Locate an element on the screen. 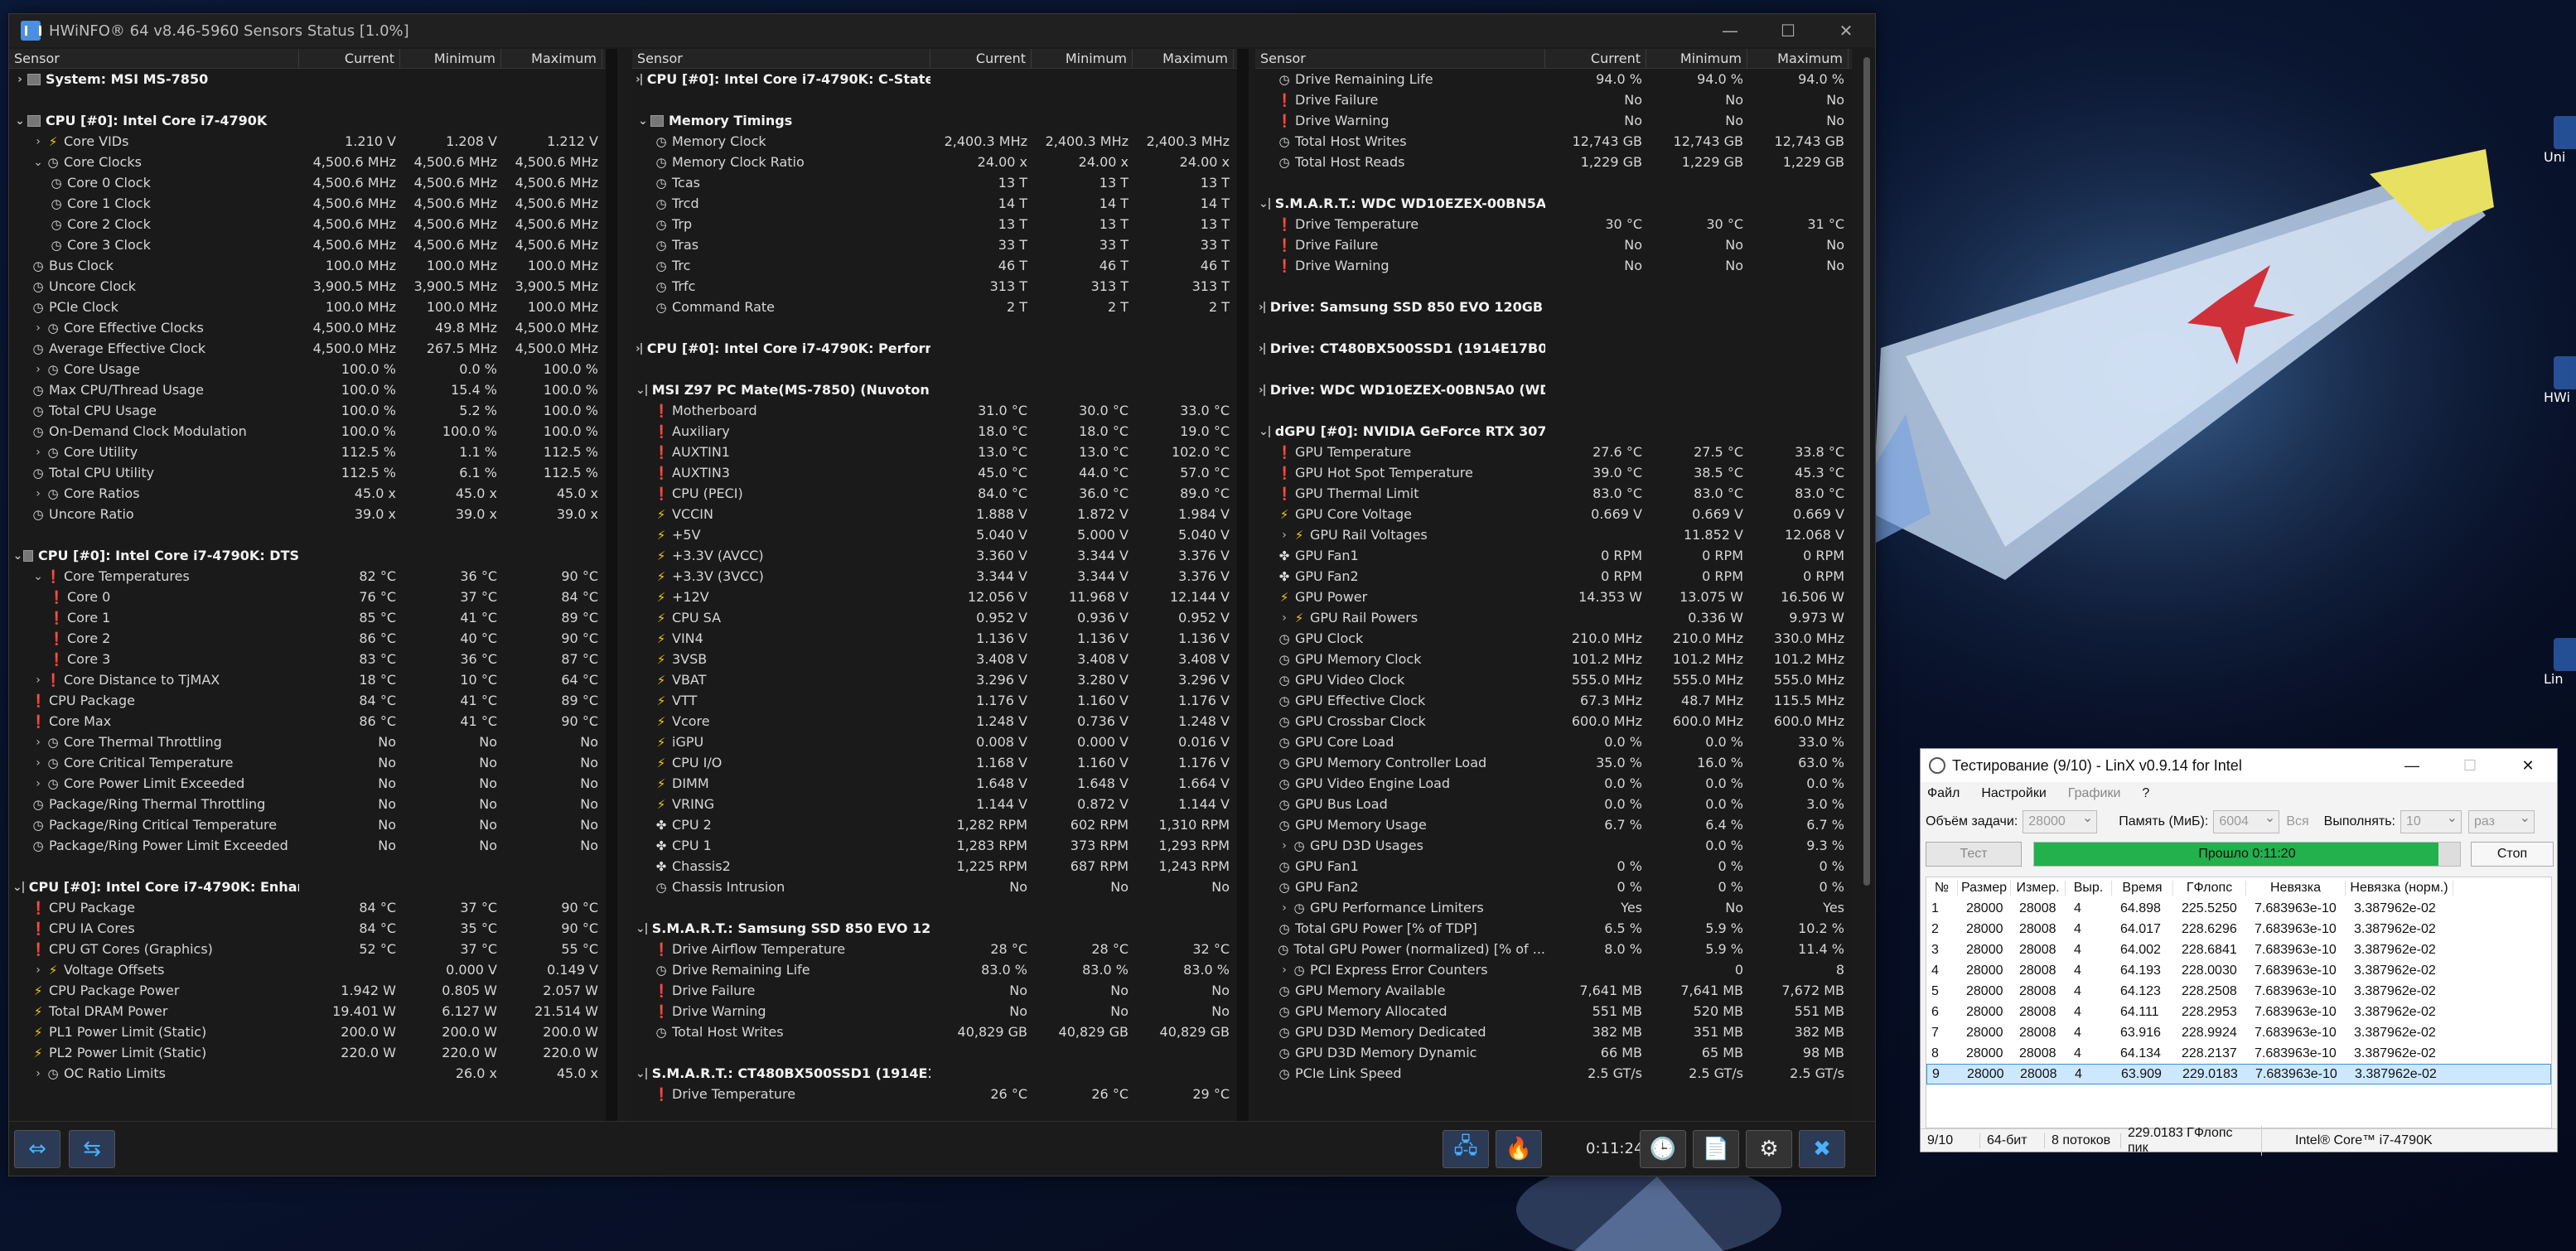 This screenshot has height=1251, width=2576. sensor-row: ⚡ CPU I/O 1.168 V 1.160 V 1.176 V is located at coordinates (935, 762).